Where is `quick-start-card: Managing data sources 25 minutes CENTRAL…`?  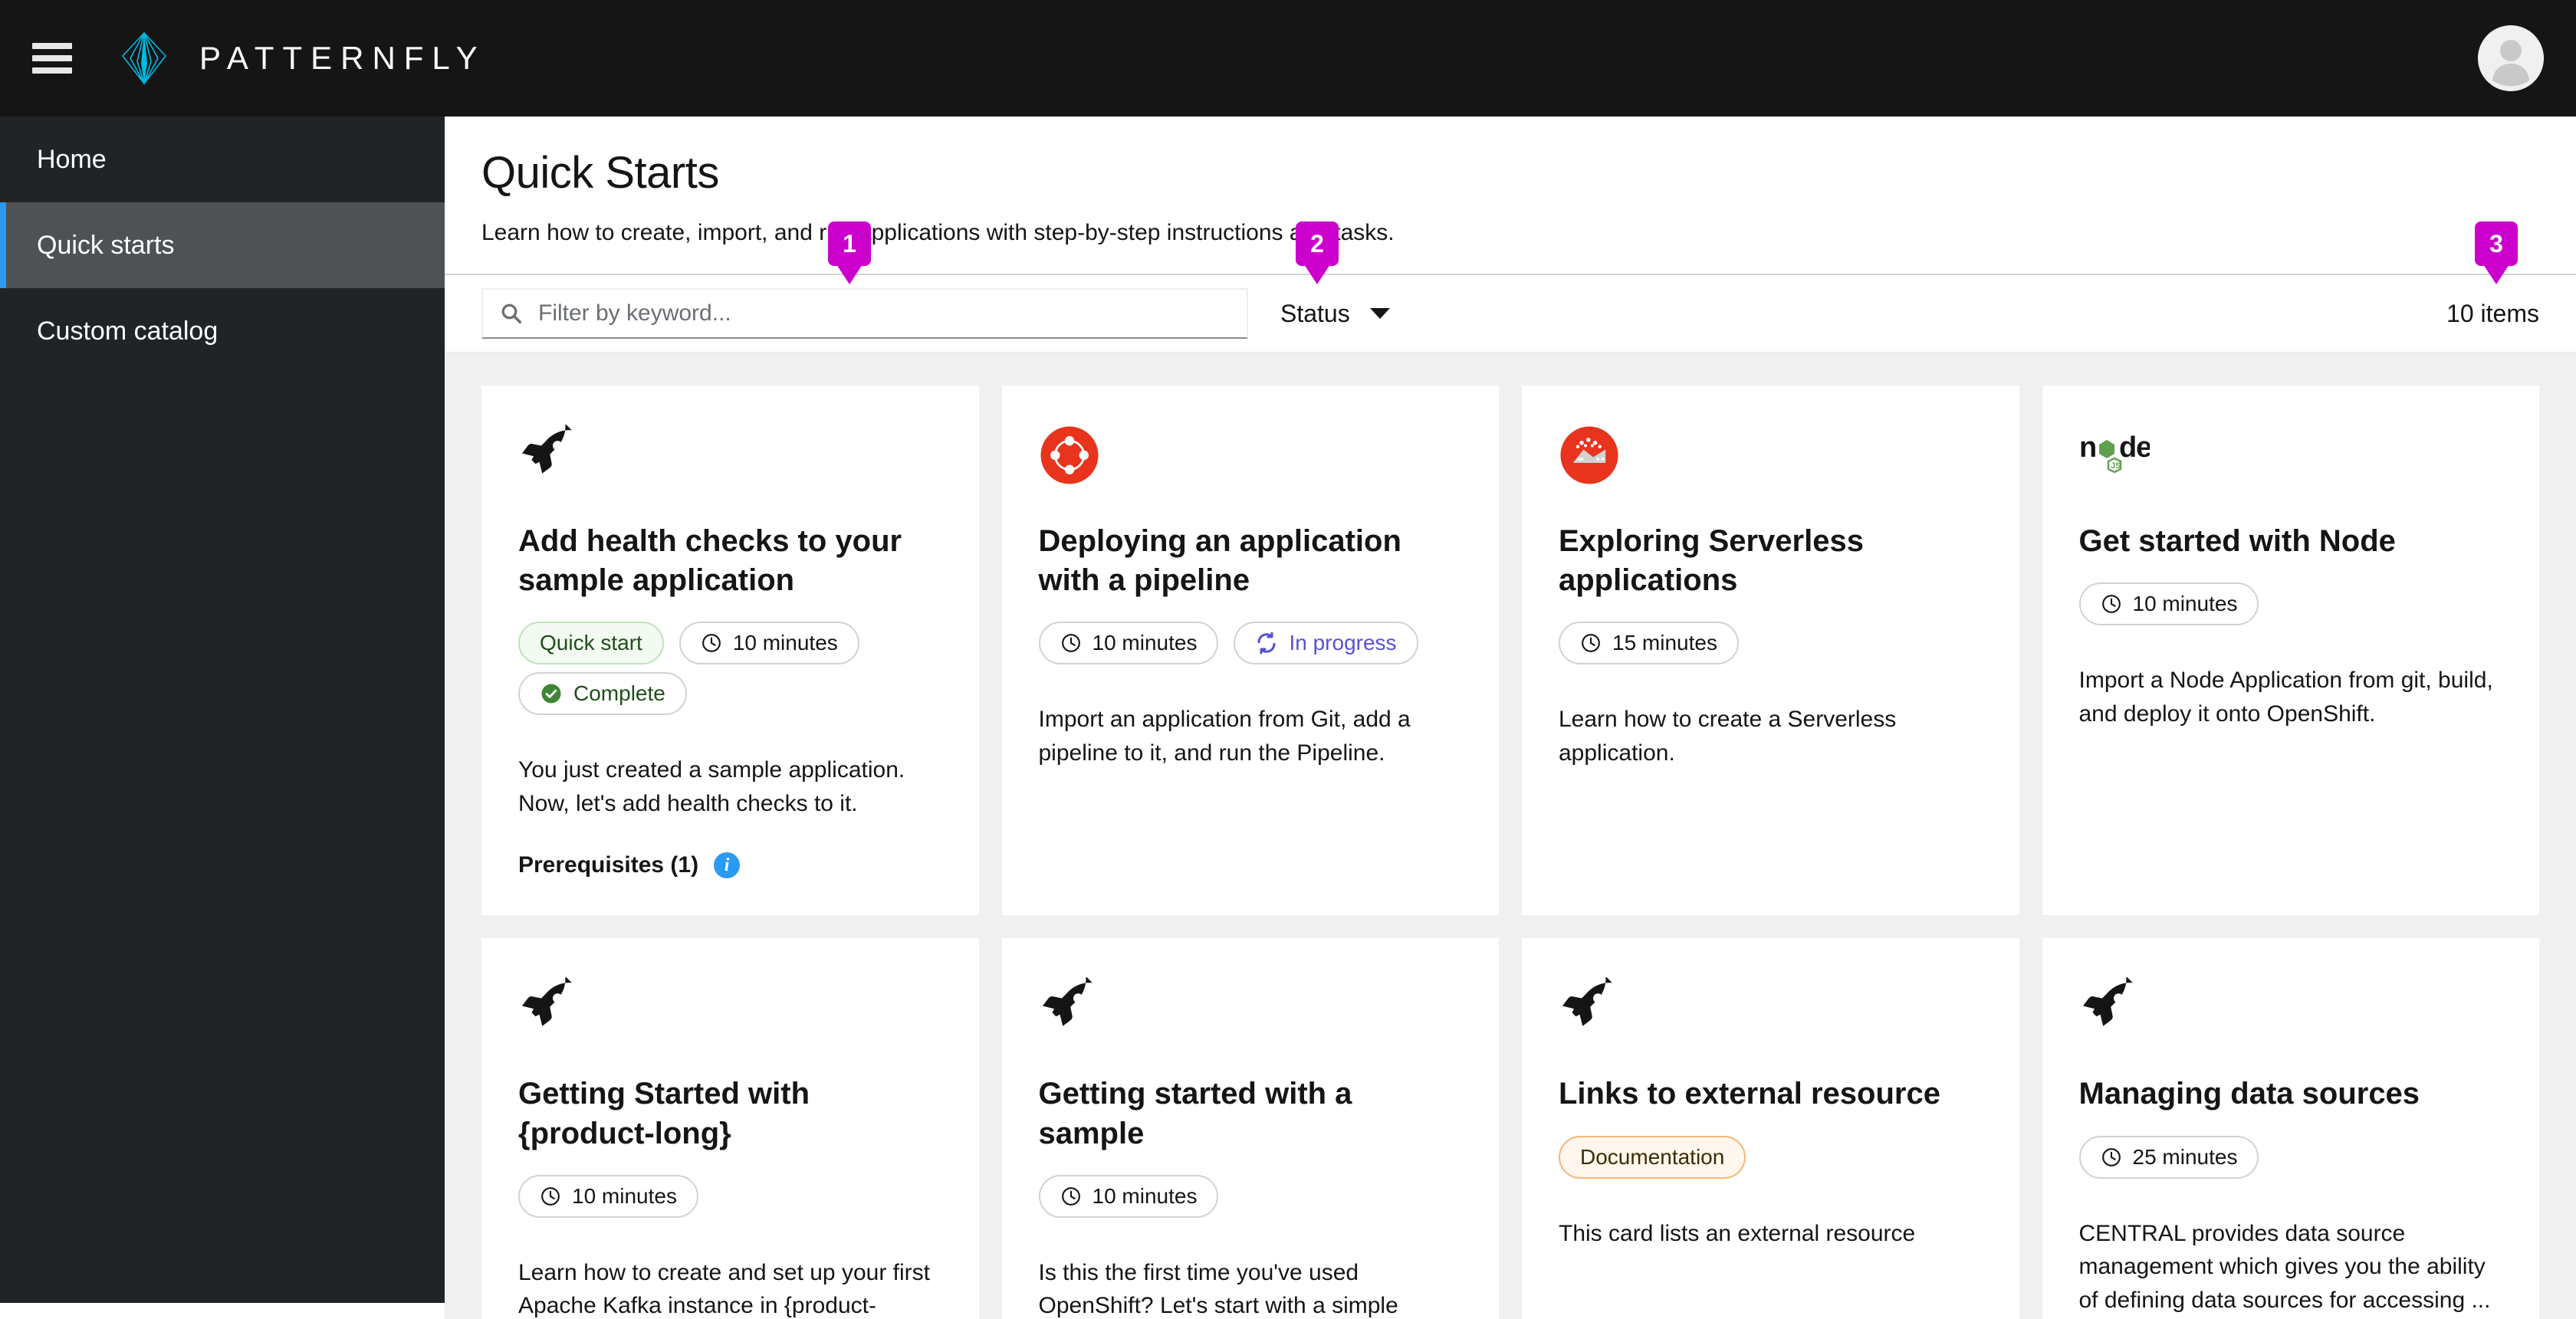 quick-start-card: Managing data sources 25 minutes CENTRAL… is located at coordinates (2290, 1128).